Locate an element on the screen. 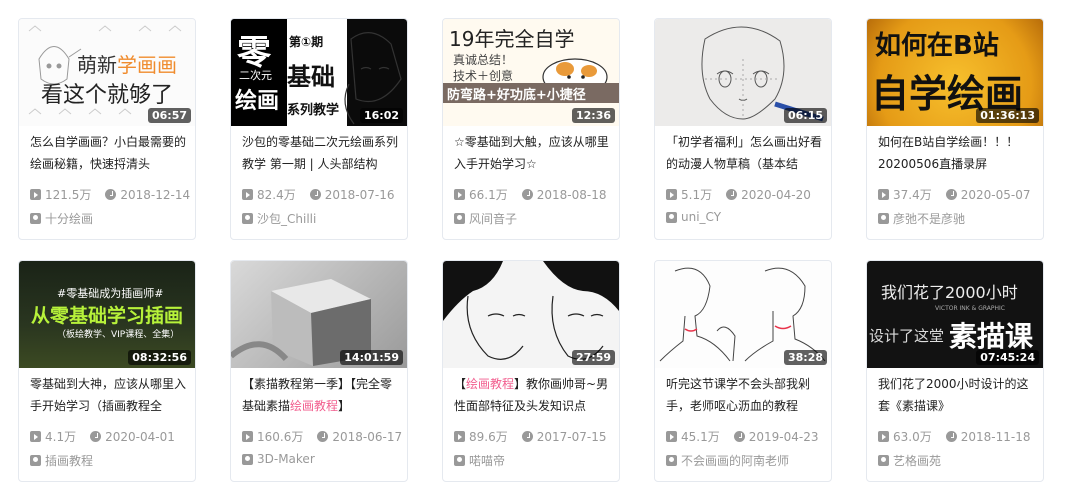 This screenshot has width=1080, height=495. video-stats: 121.5万 2018-12-14 is located at coordinates (110, 194).